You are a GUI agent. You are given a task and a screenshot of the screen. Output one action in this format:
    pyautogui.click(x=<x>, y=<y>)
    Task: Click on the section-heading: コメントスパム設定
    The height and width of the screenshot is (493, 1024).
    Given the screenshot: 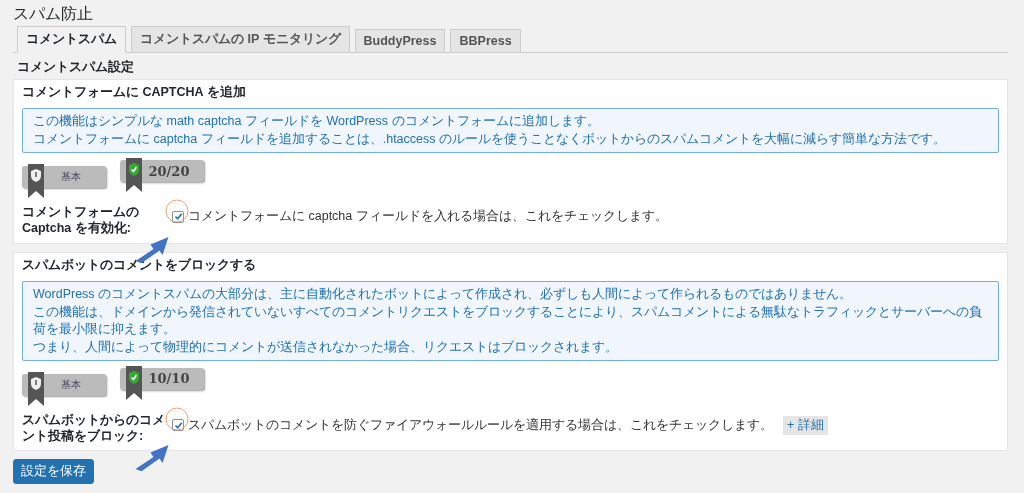 What is the action you would take?
    pyautogui.click(x=76, y=67)
    